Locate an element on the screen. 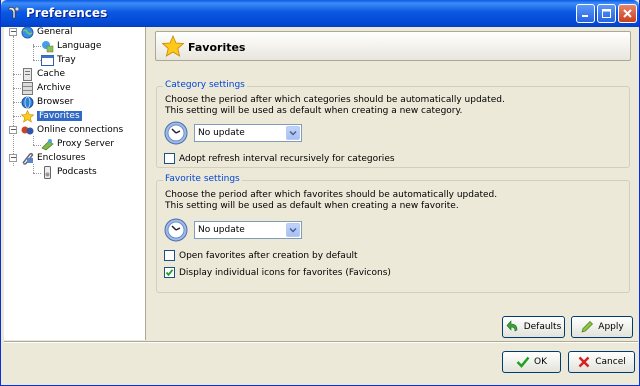  tree-item-label: Favorites is located at coordinates (59, 116).